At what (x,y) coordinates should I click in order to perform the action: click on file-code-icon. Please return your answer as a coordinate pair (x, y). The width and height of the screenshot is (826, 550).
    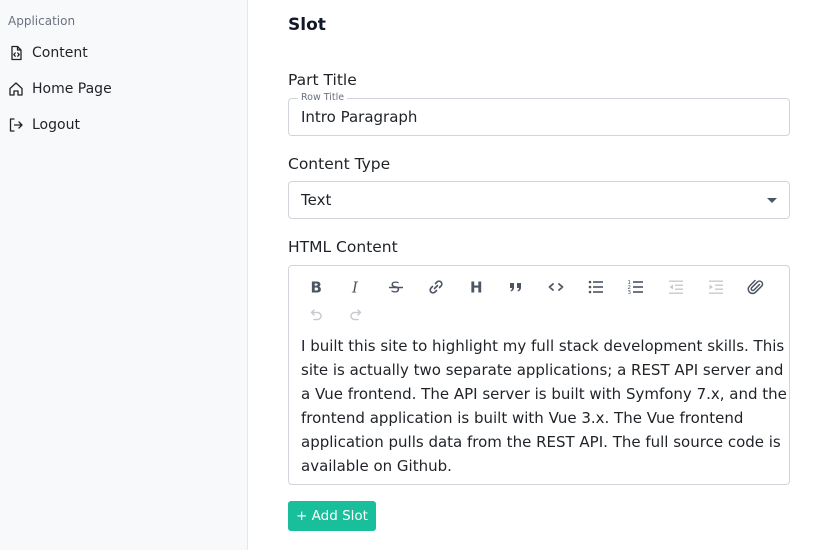
    Looking at the image, I should click on (16, 53).